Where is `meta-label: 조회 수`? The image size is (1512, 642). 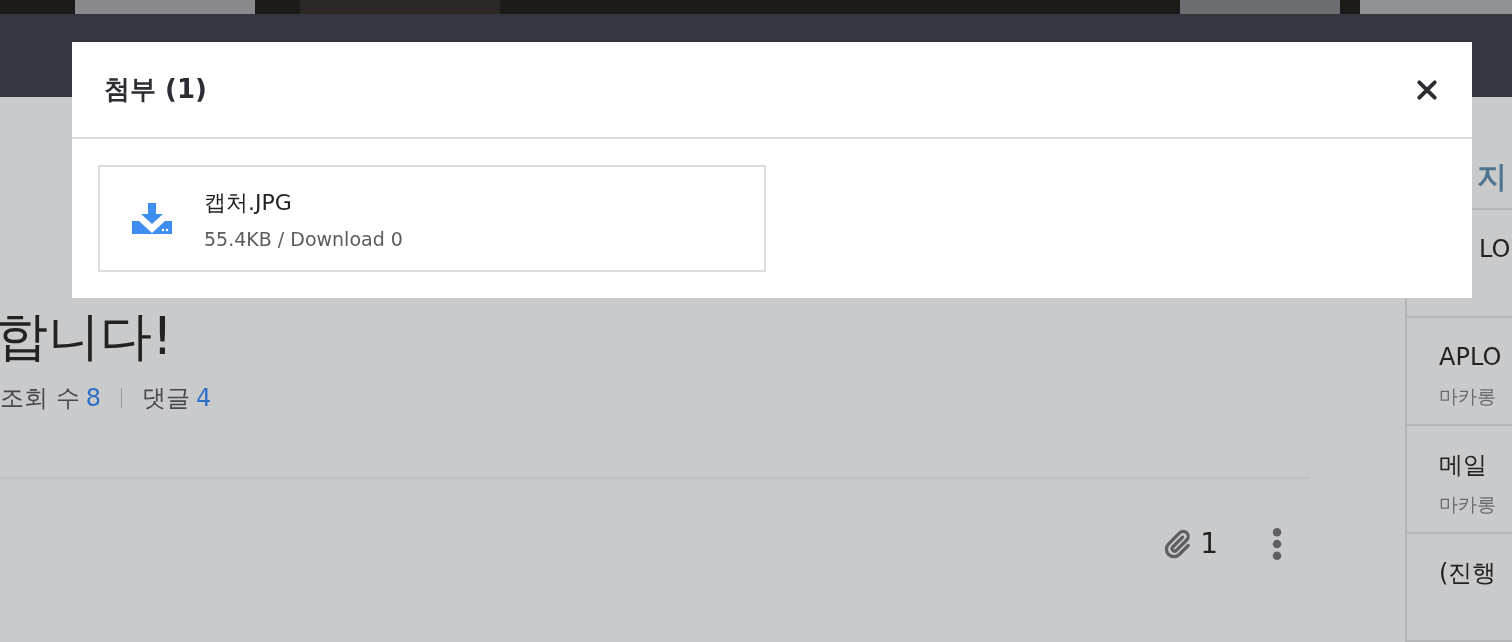
meta-label: 조회 수 is located at coordinates (40, 398).